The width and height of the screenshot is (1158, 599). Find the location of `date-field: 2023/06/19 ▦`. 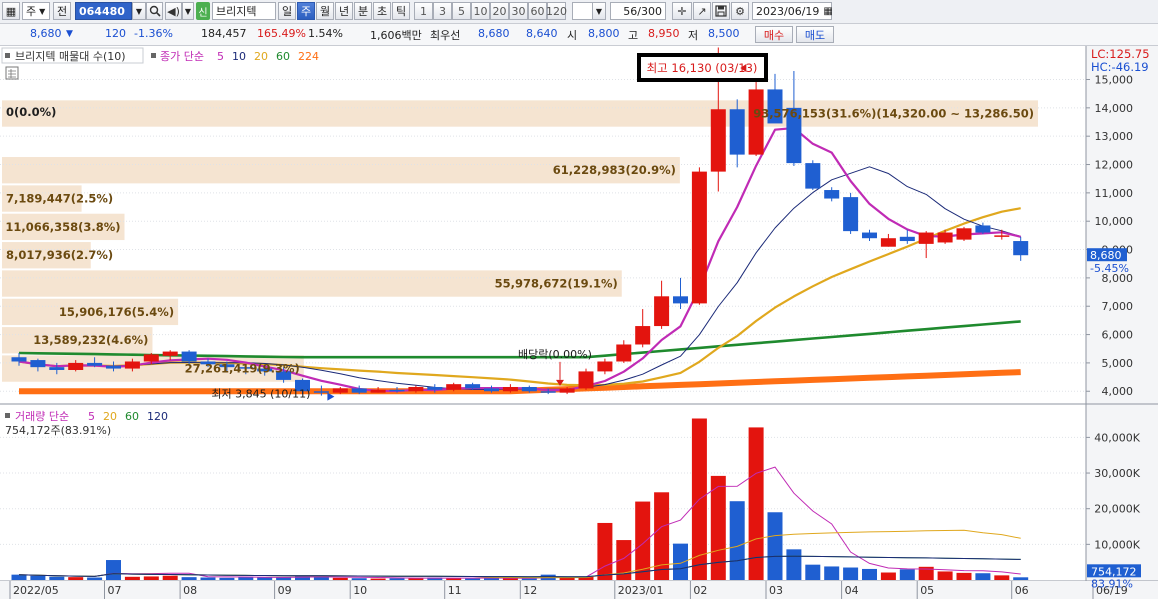

date-field: 2023/06/19 ▦ is located at coordinates (792, 11).